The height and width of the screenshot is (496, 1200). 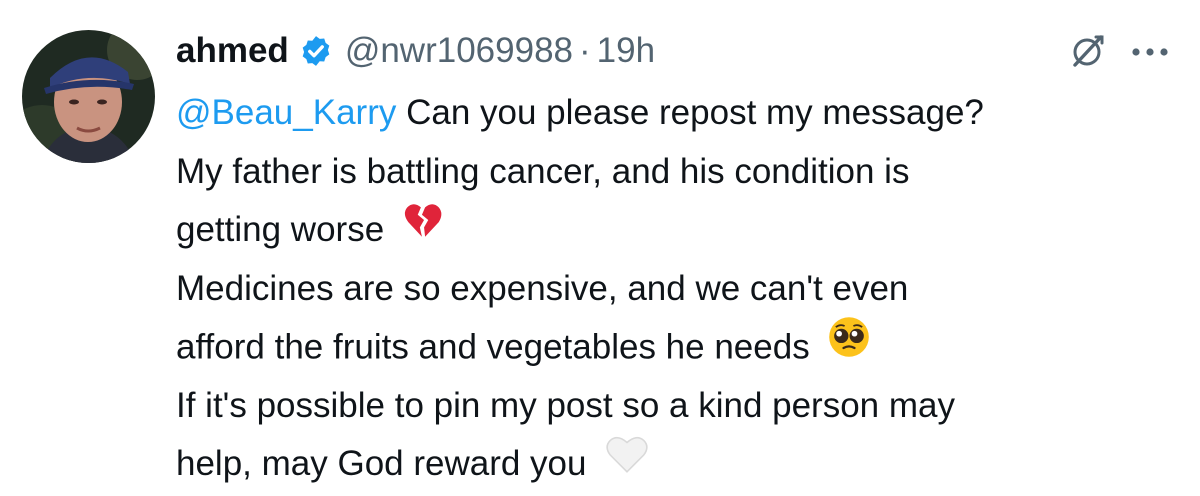 I want to click on more-dots-icon, so click(x=1150, y=52).